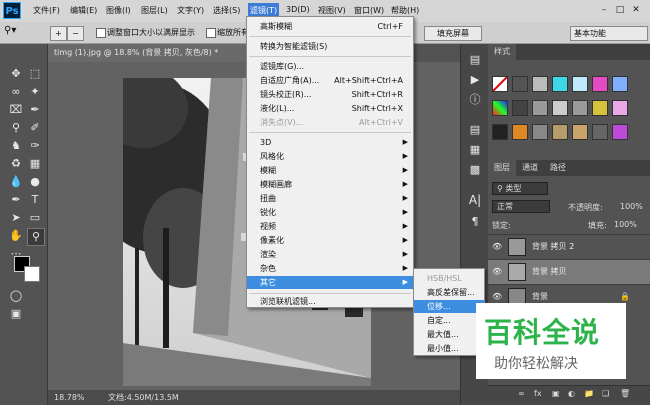 Image resolution: width=650 pixels, height=405 pixels. I want to click on hand-tool-icon: ✋, so click(16, 236).